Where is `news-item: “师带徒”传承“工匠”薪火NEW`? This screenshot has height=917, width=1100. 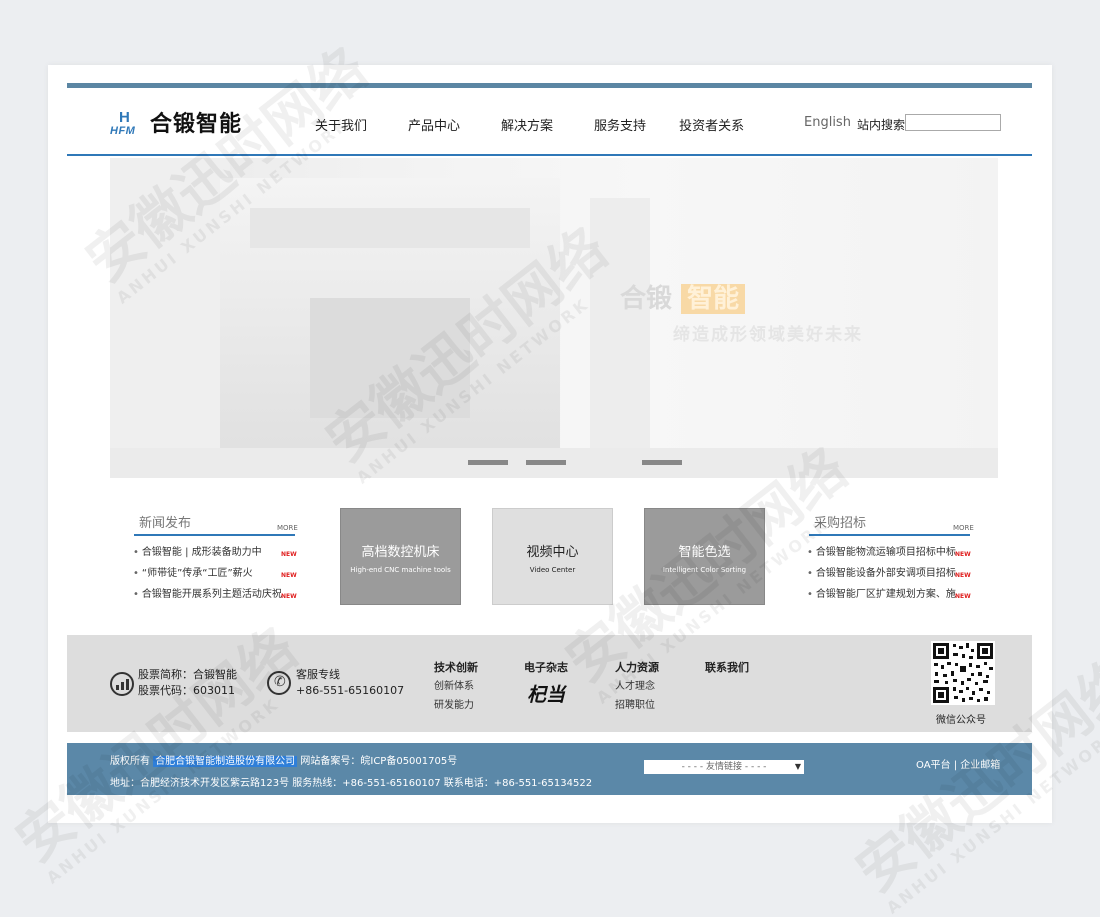 news-item: “师带徒”传承“工匠”薪火NEW is located at coordinates (215, 576).